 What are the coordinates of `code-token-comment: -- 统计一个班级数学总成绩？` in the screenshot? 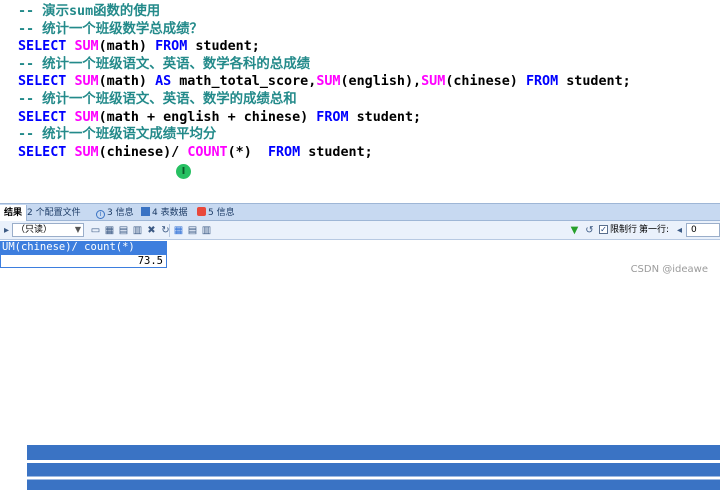 It's located at (110, 29).